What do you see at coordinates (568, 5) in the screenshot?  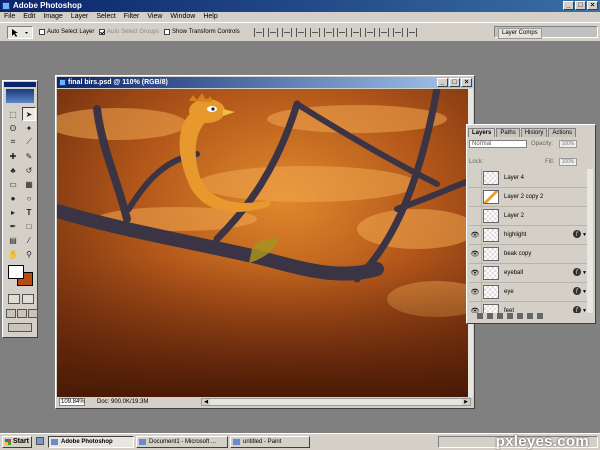 I see `minimize-button: _` at bounding box center [568, 5].